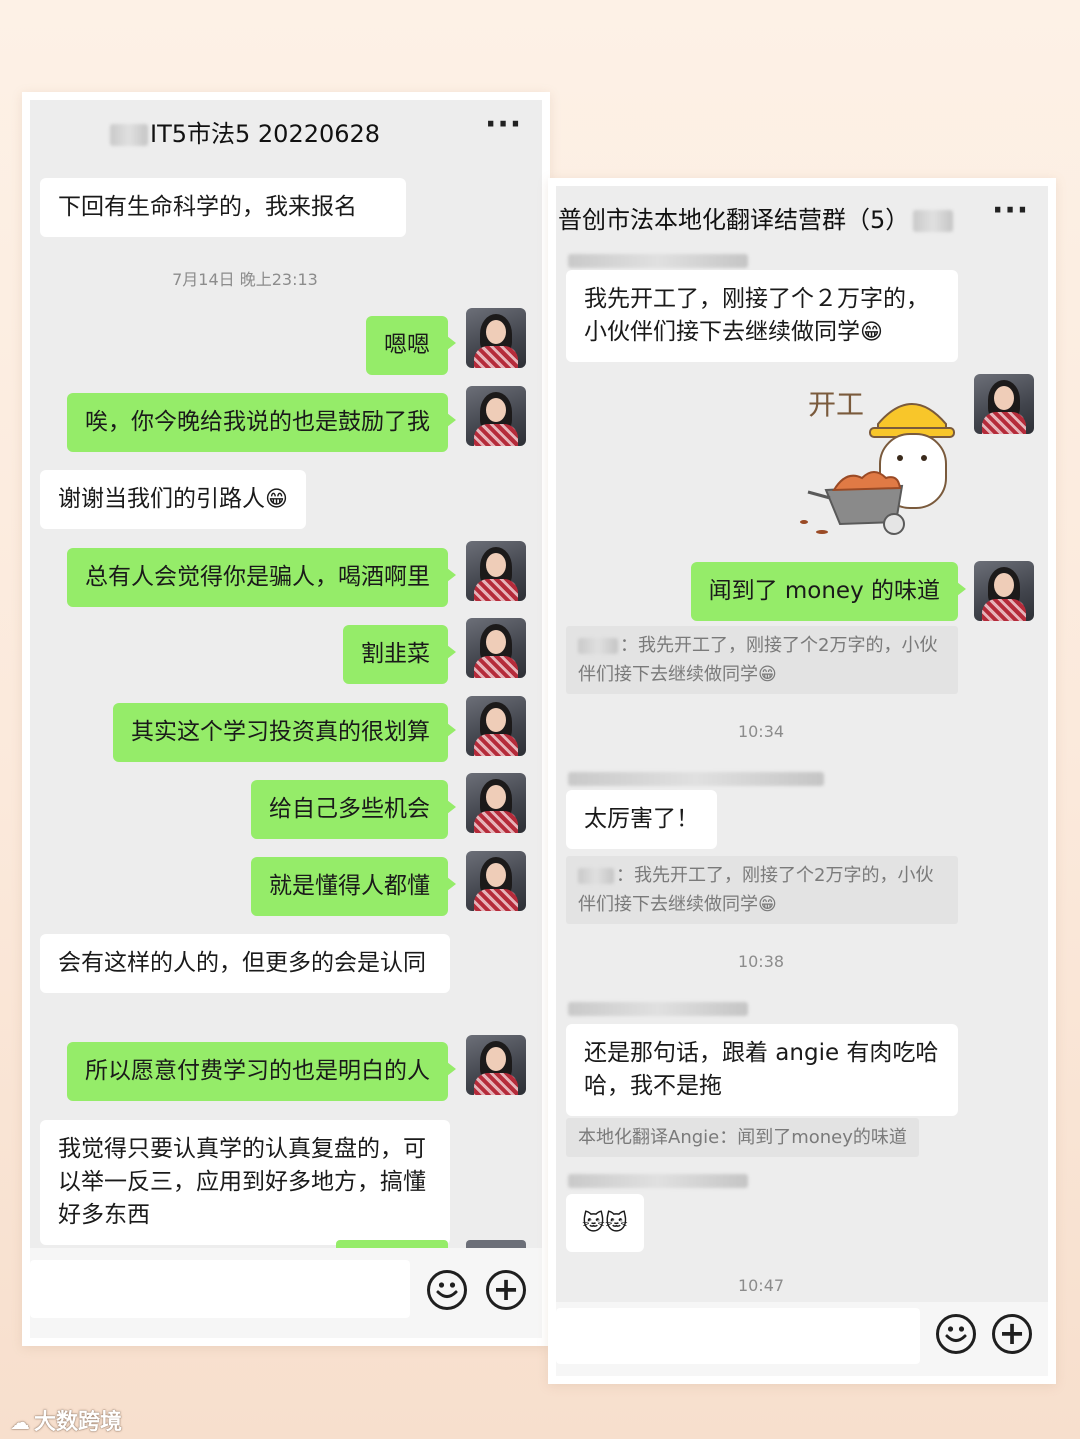  Describe the element at coordinates (353, 886) in the screenshot. I see `message-sent: 就是懂得人都懂` at that location.